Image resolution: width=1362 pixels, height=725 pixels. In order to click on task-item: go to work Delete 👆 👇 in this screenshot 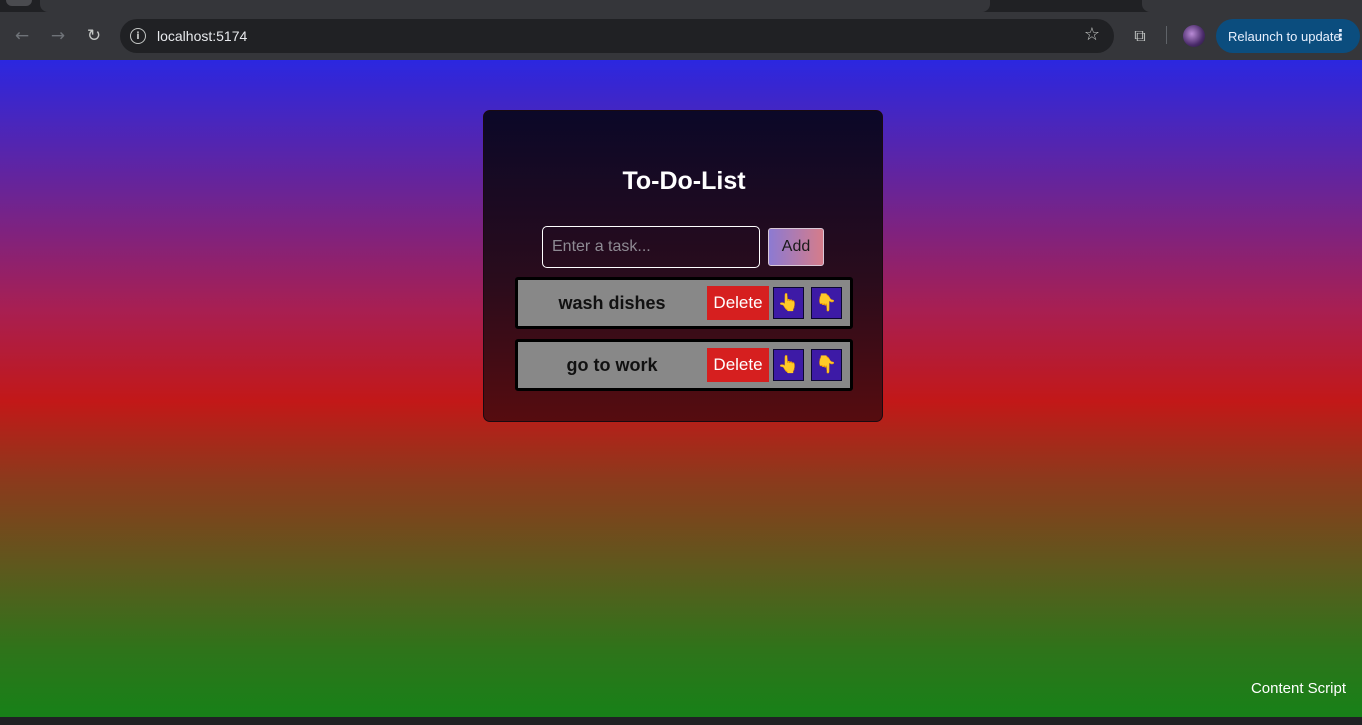, I will do `click(684, 365)`.